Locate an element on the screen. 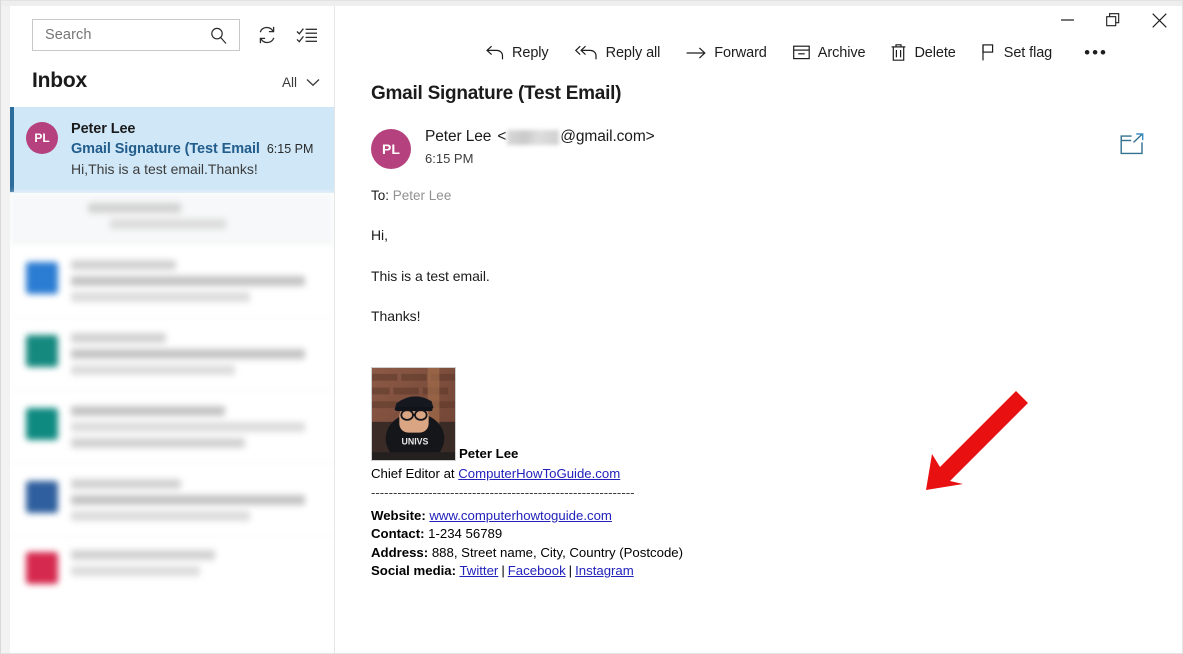 This screenshot has width=1183, height=654. close-button is located at coordinates (1159, 20).